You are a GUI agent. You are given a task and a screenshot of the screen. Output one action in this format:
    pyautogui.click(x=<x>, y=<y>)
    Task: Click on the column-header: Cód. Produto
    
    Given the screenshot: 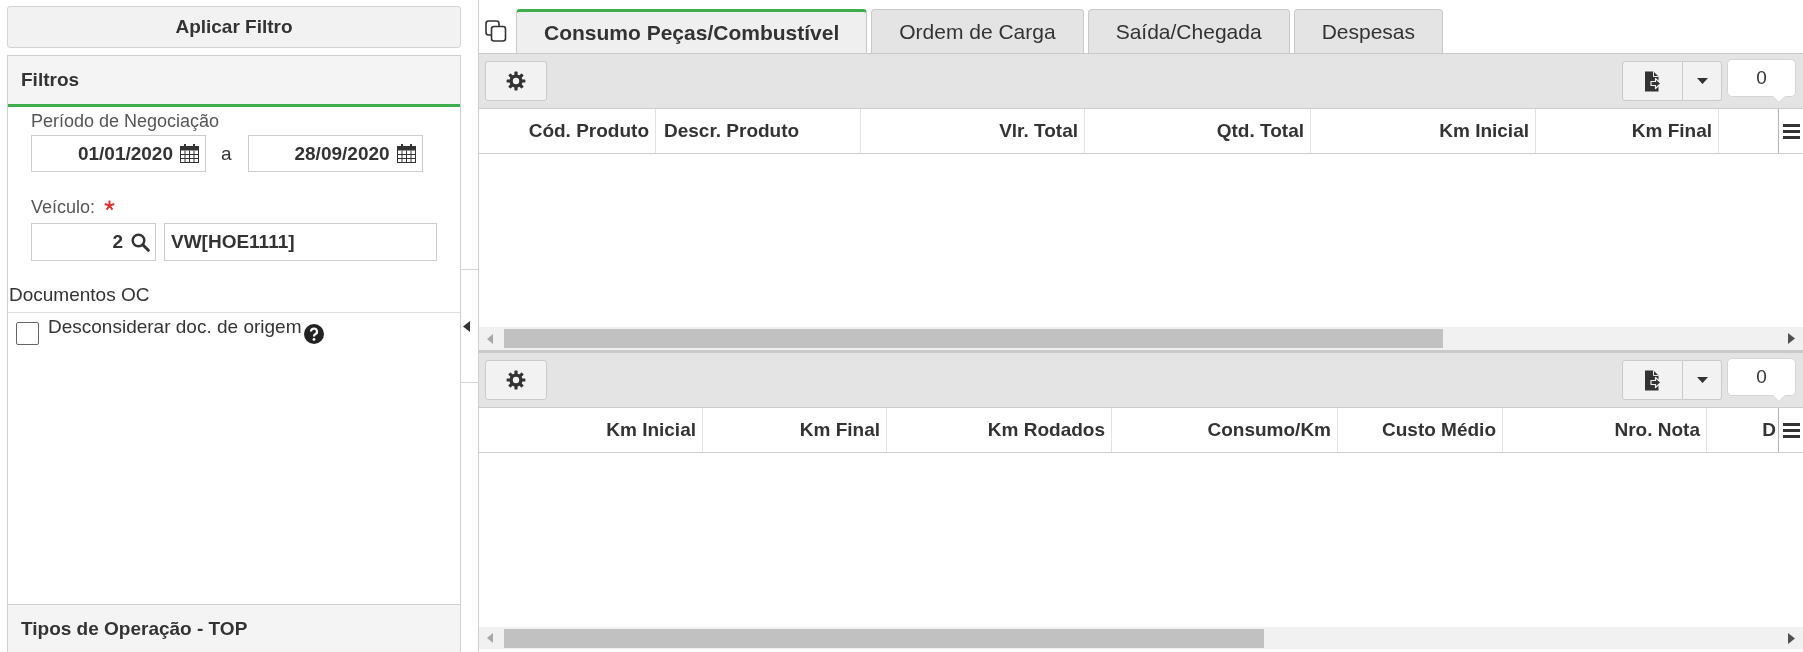 What is the action you would take?
    pyautogui.click(x=567, y=131)
    